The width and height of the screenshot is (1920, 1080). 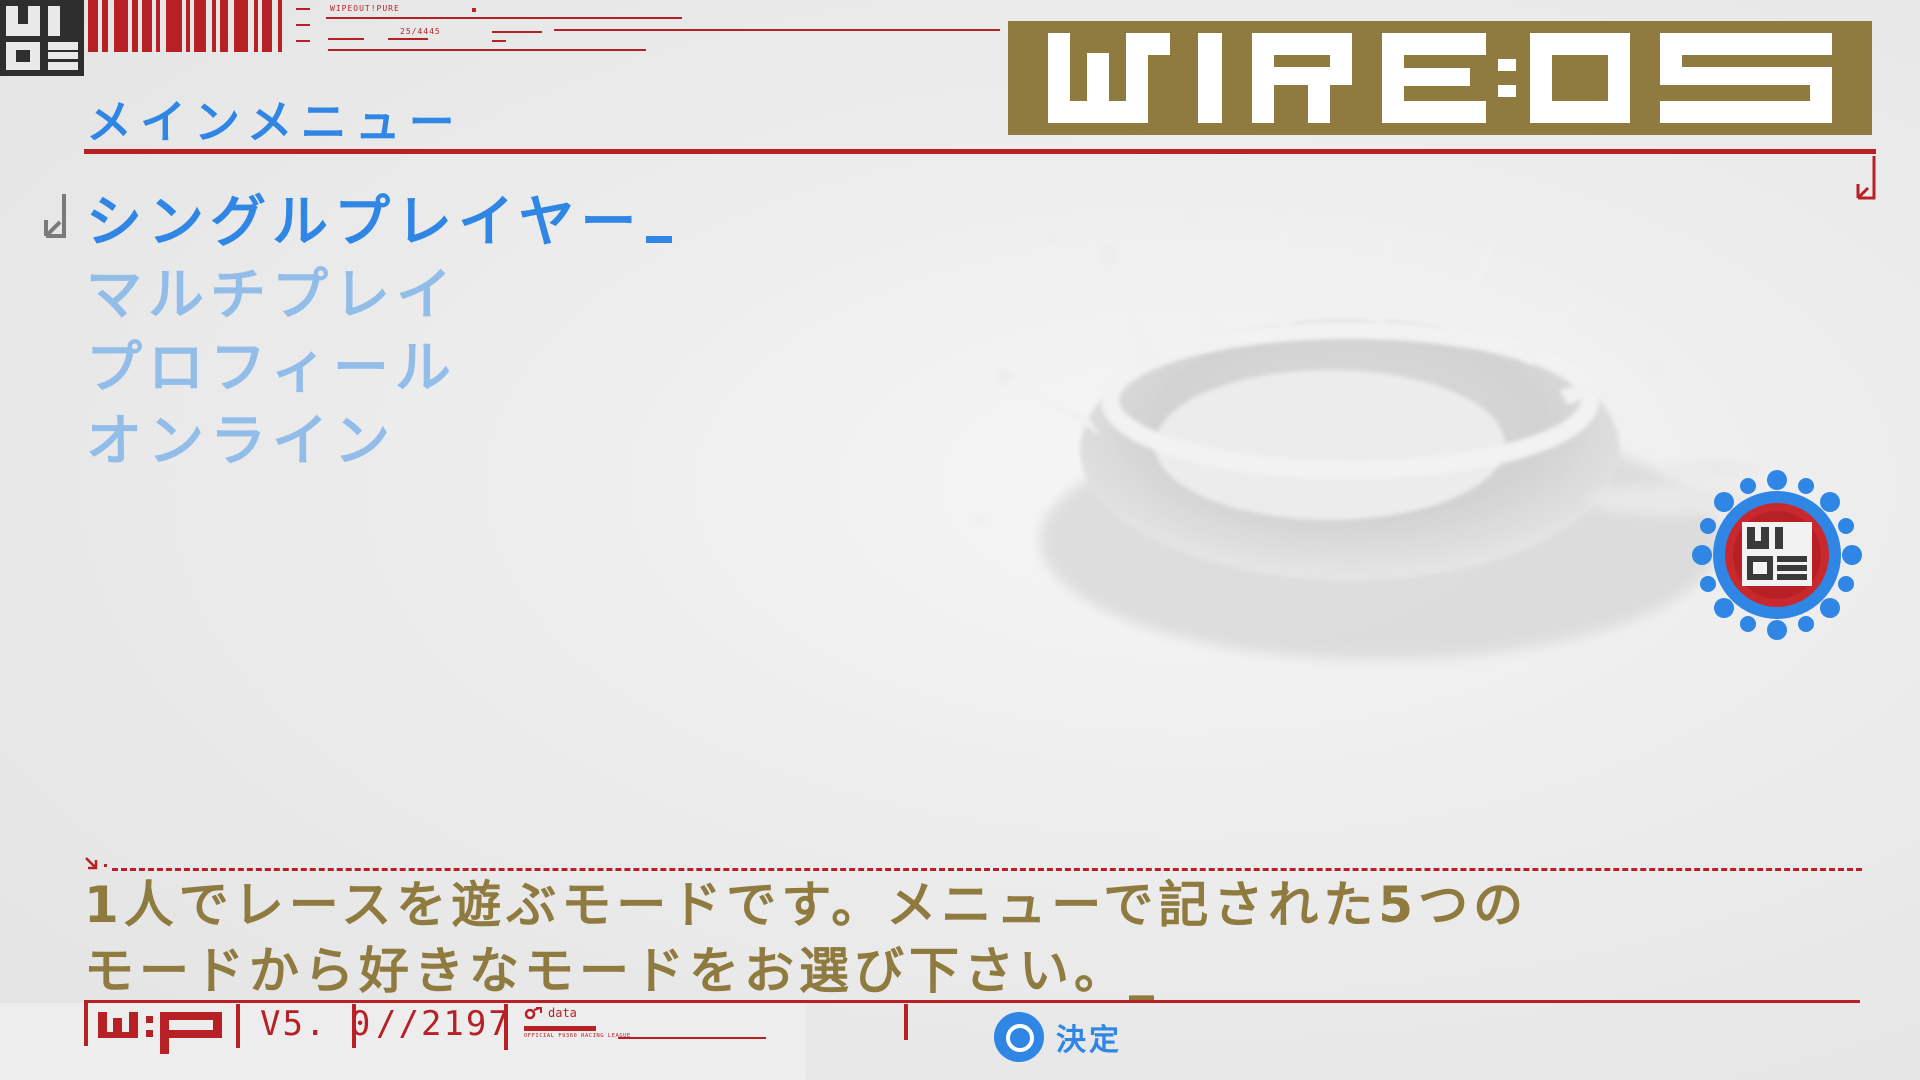 I want to click on menu-item-online: オンライン, so click(x=379, y=441).